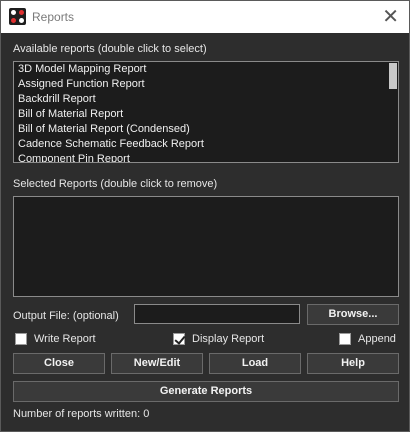  What do you see at coordinates (353, 363) in the screenshot?
I see `help-button: Help` at bounding box center [353, 363].